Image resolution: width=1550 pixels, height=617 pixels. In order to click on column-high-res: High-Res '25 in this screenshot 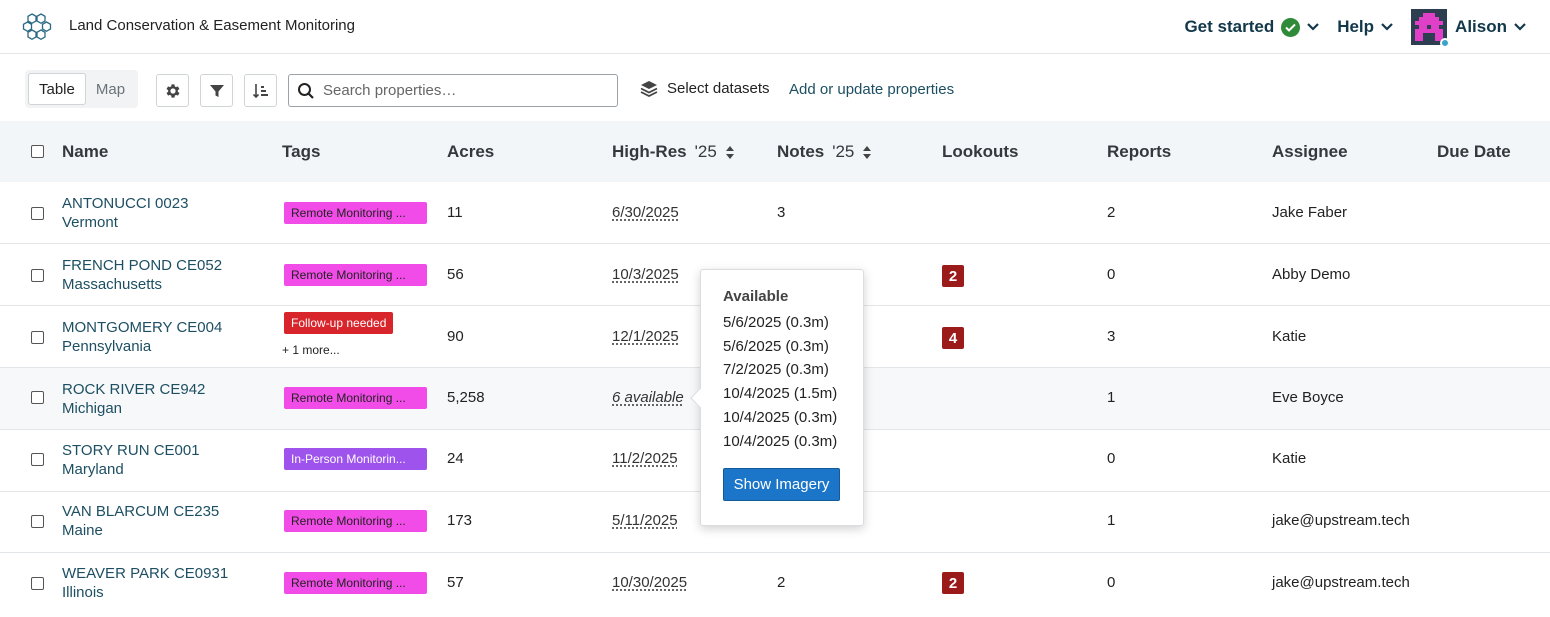, I will do `click(673, 152)`.